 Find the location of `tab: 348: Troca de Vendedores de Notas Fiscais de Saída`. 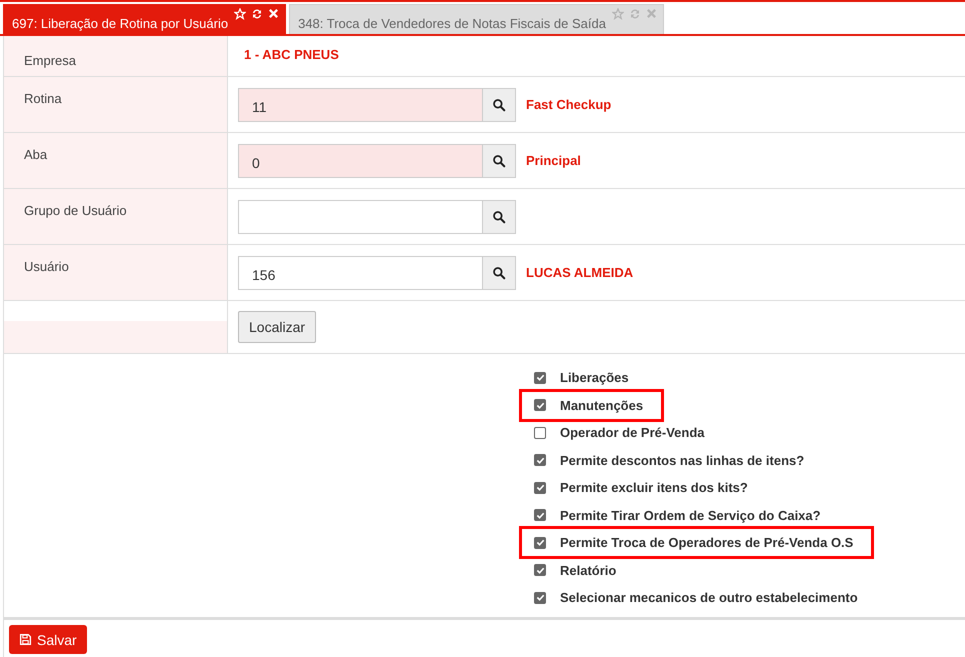

tab: 348: Troca de Vendedores de Notas Fiscais de Saída is located at coordinates (476, 19).